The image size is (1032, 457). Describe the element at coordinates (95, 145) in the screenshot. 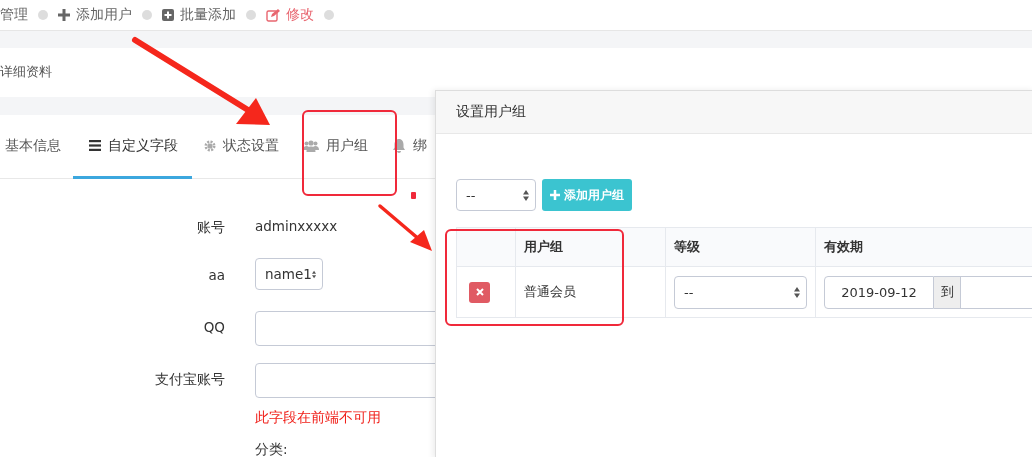

I see `menu-icon` at that location.